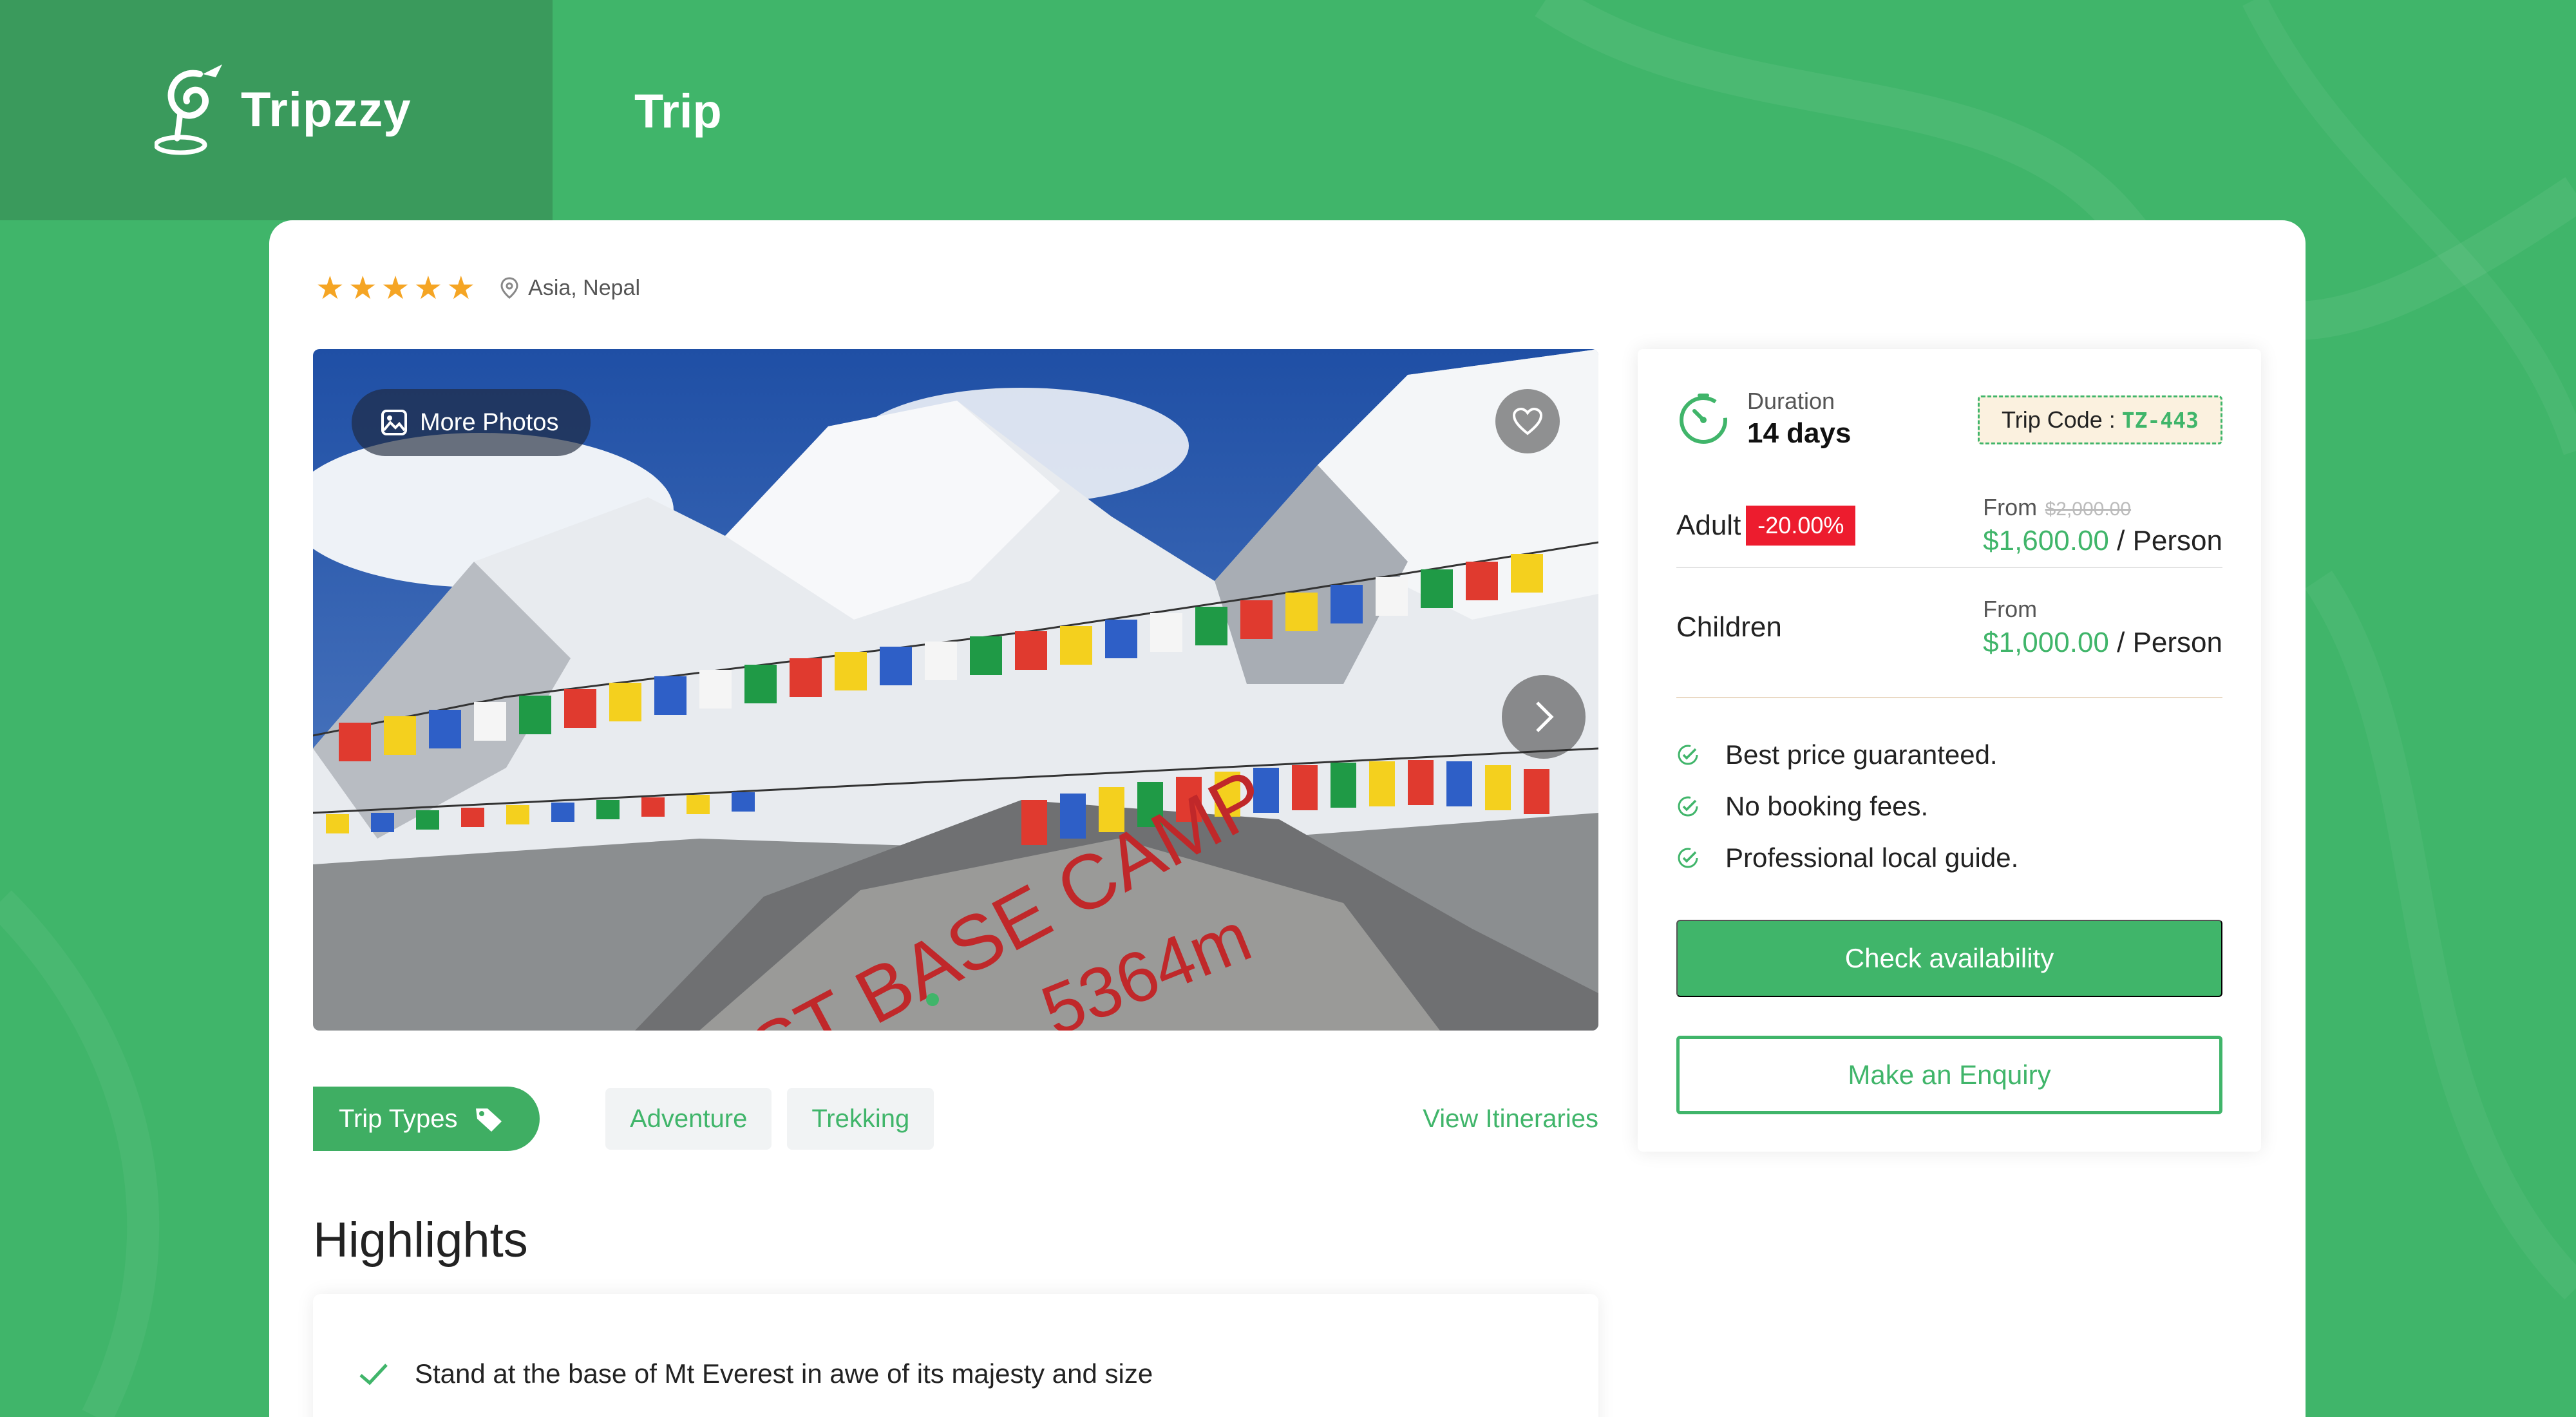  What do you see at coordinates (1949, 1075) in the screenshot?
I see `make-enquiry-button: Make an Enquiry` at bounding box center [1949, 1075].